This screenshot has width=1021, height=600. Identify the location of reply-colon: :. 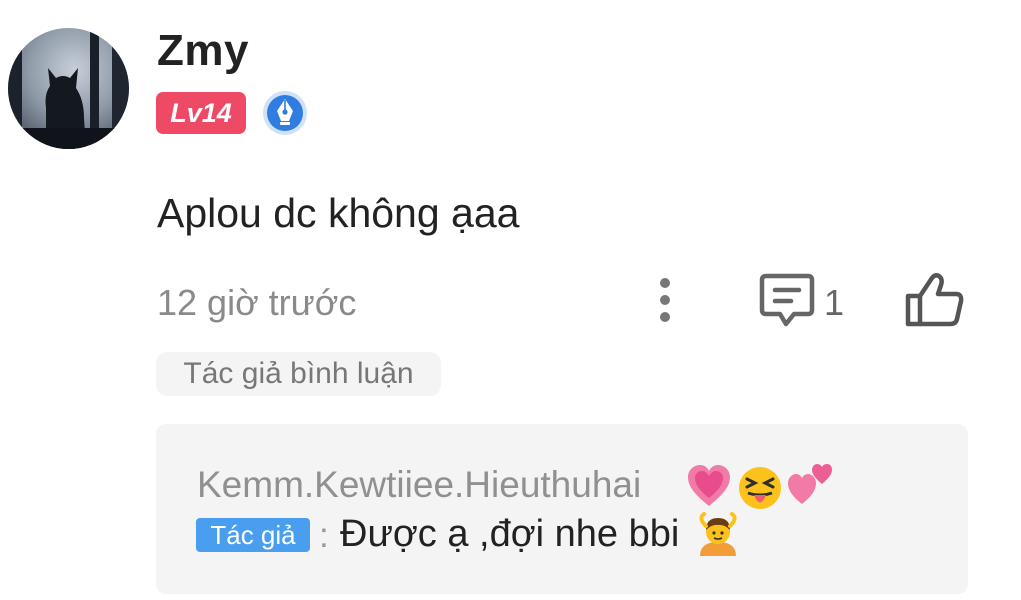
(324, 535).